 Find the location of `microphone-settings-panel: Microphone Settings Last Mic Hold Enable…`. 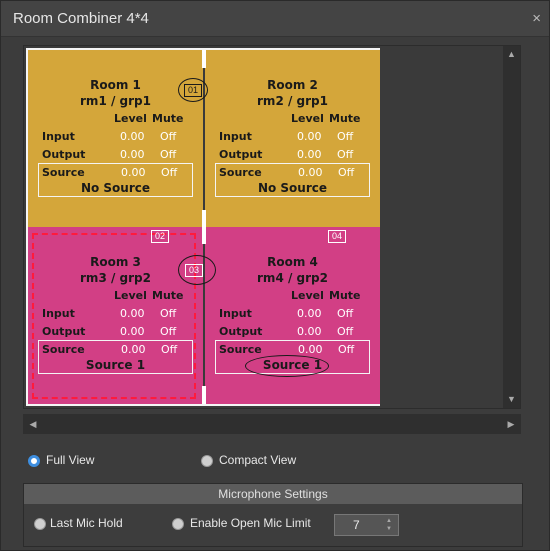

microphone-settings-panel: Microphone Settings Last Mic Hold Enable… is located at coordinates (273, 515).